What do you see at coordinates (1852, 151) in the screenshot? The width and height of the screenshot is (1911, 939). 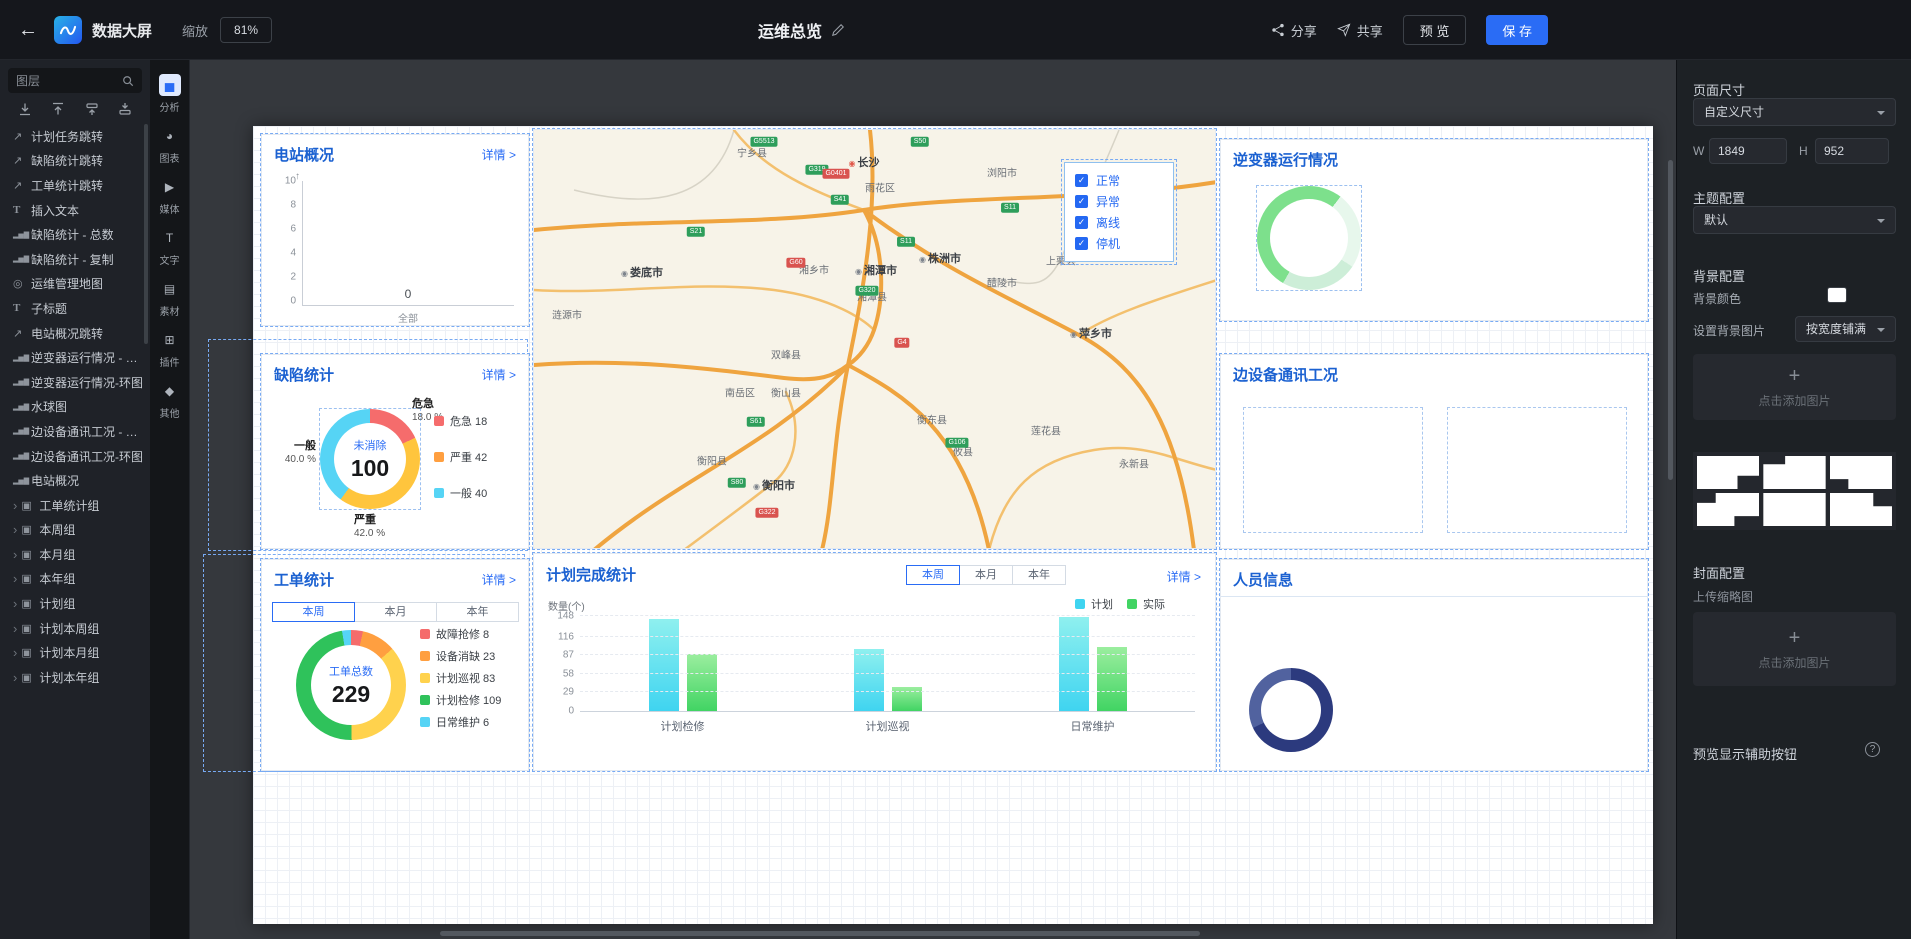 I see `height-input: 952` at bounding box center [1852, 151].